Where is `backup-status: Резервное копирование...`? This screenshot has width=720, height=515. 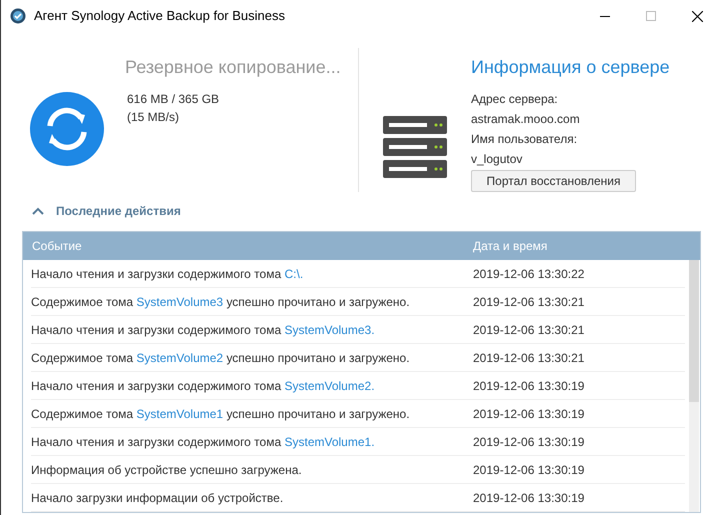 backup-status: Резервное копирование... is located at coordinates (233, 67).